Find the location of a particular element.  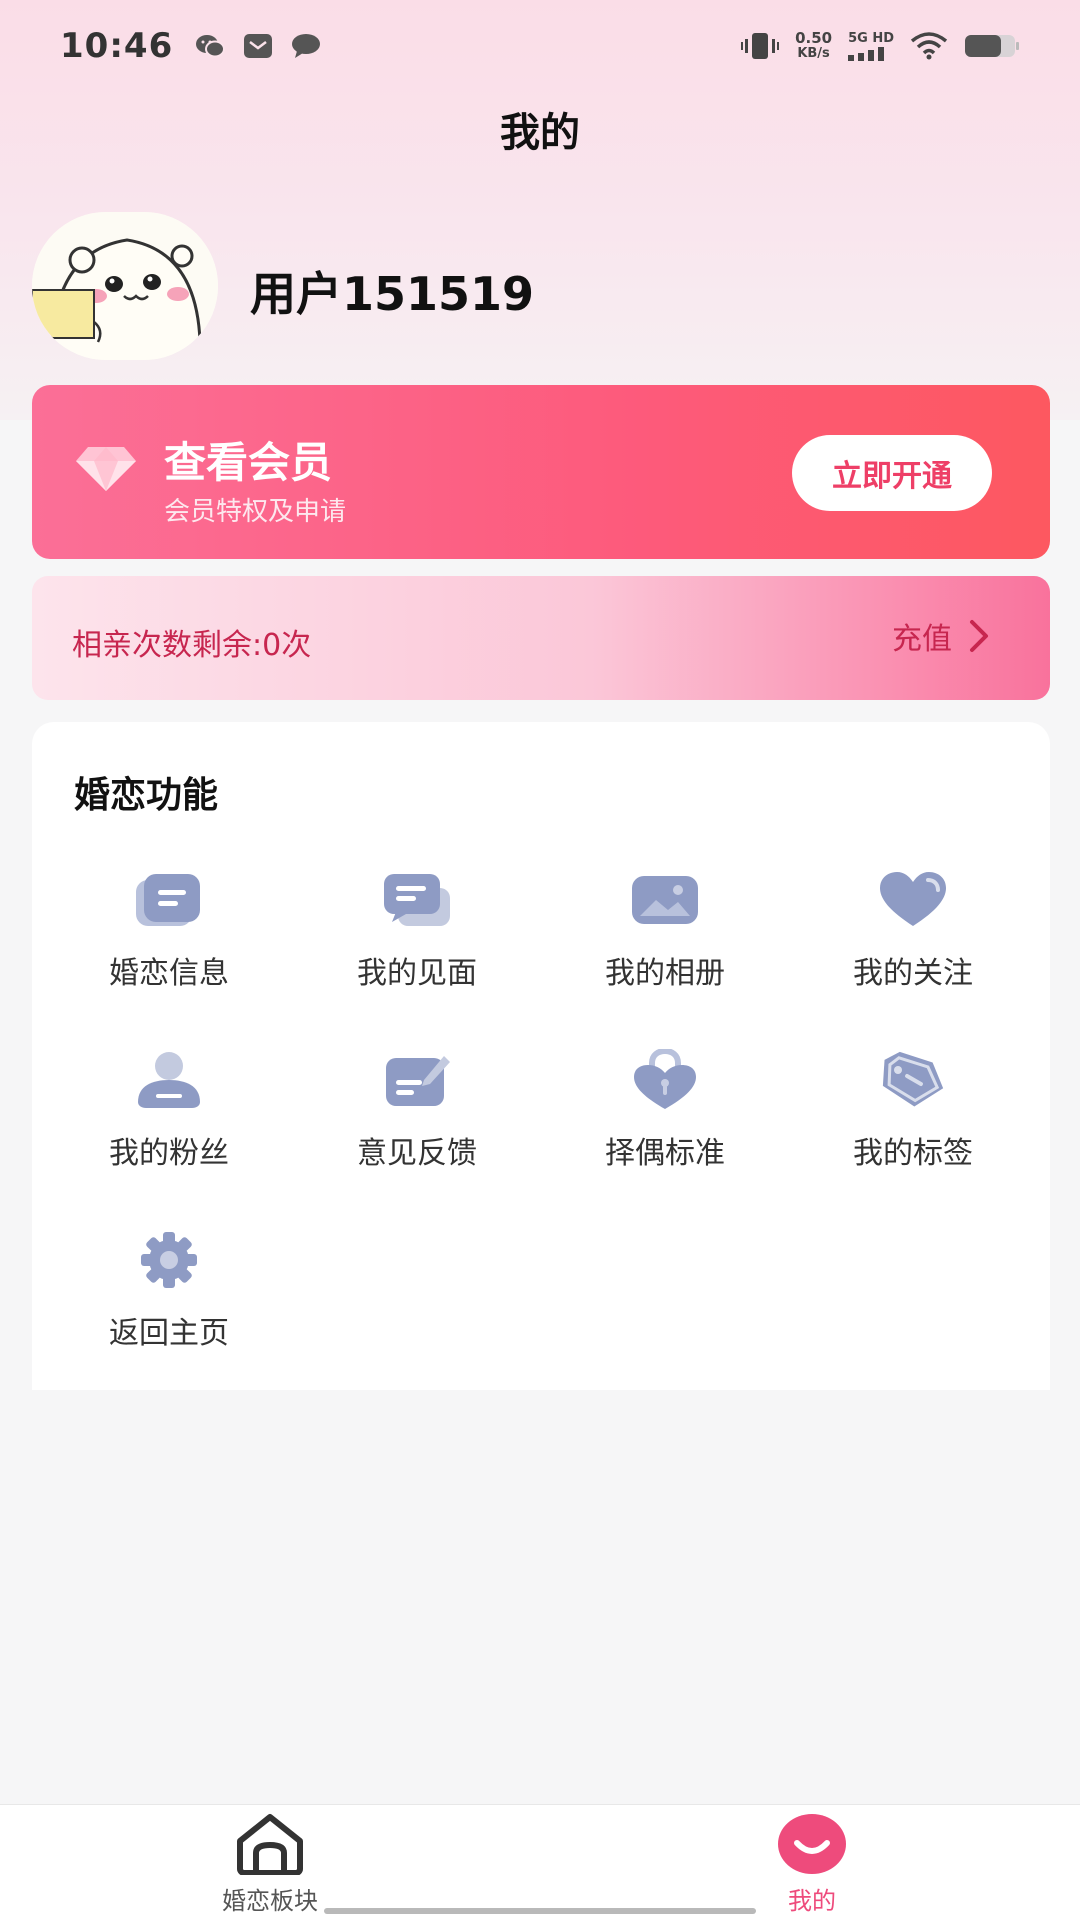

menu-item-my-meetings: 我的见面 is located at coordinates (417, 928).